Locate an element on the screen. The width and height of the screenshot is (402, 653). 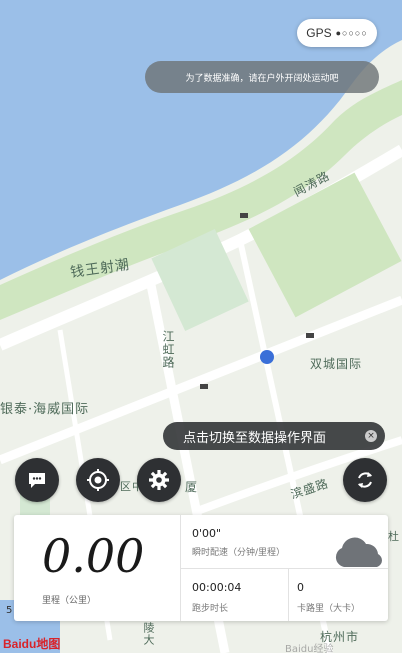
rotate-icon is located at coordinates (365, 480).